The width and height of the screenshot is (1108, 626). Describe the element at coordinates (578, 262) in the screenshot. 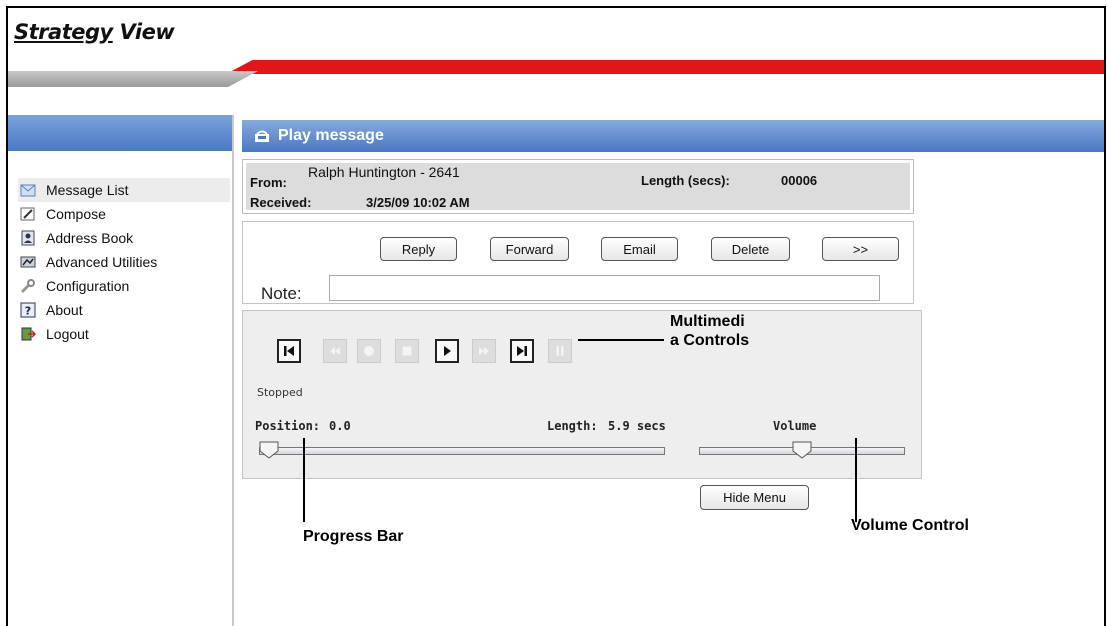

I see `message-actions-panel: Reply Forward Email Delete >> Note:` at that location.